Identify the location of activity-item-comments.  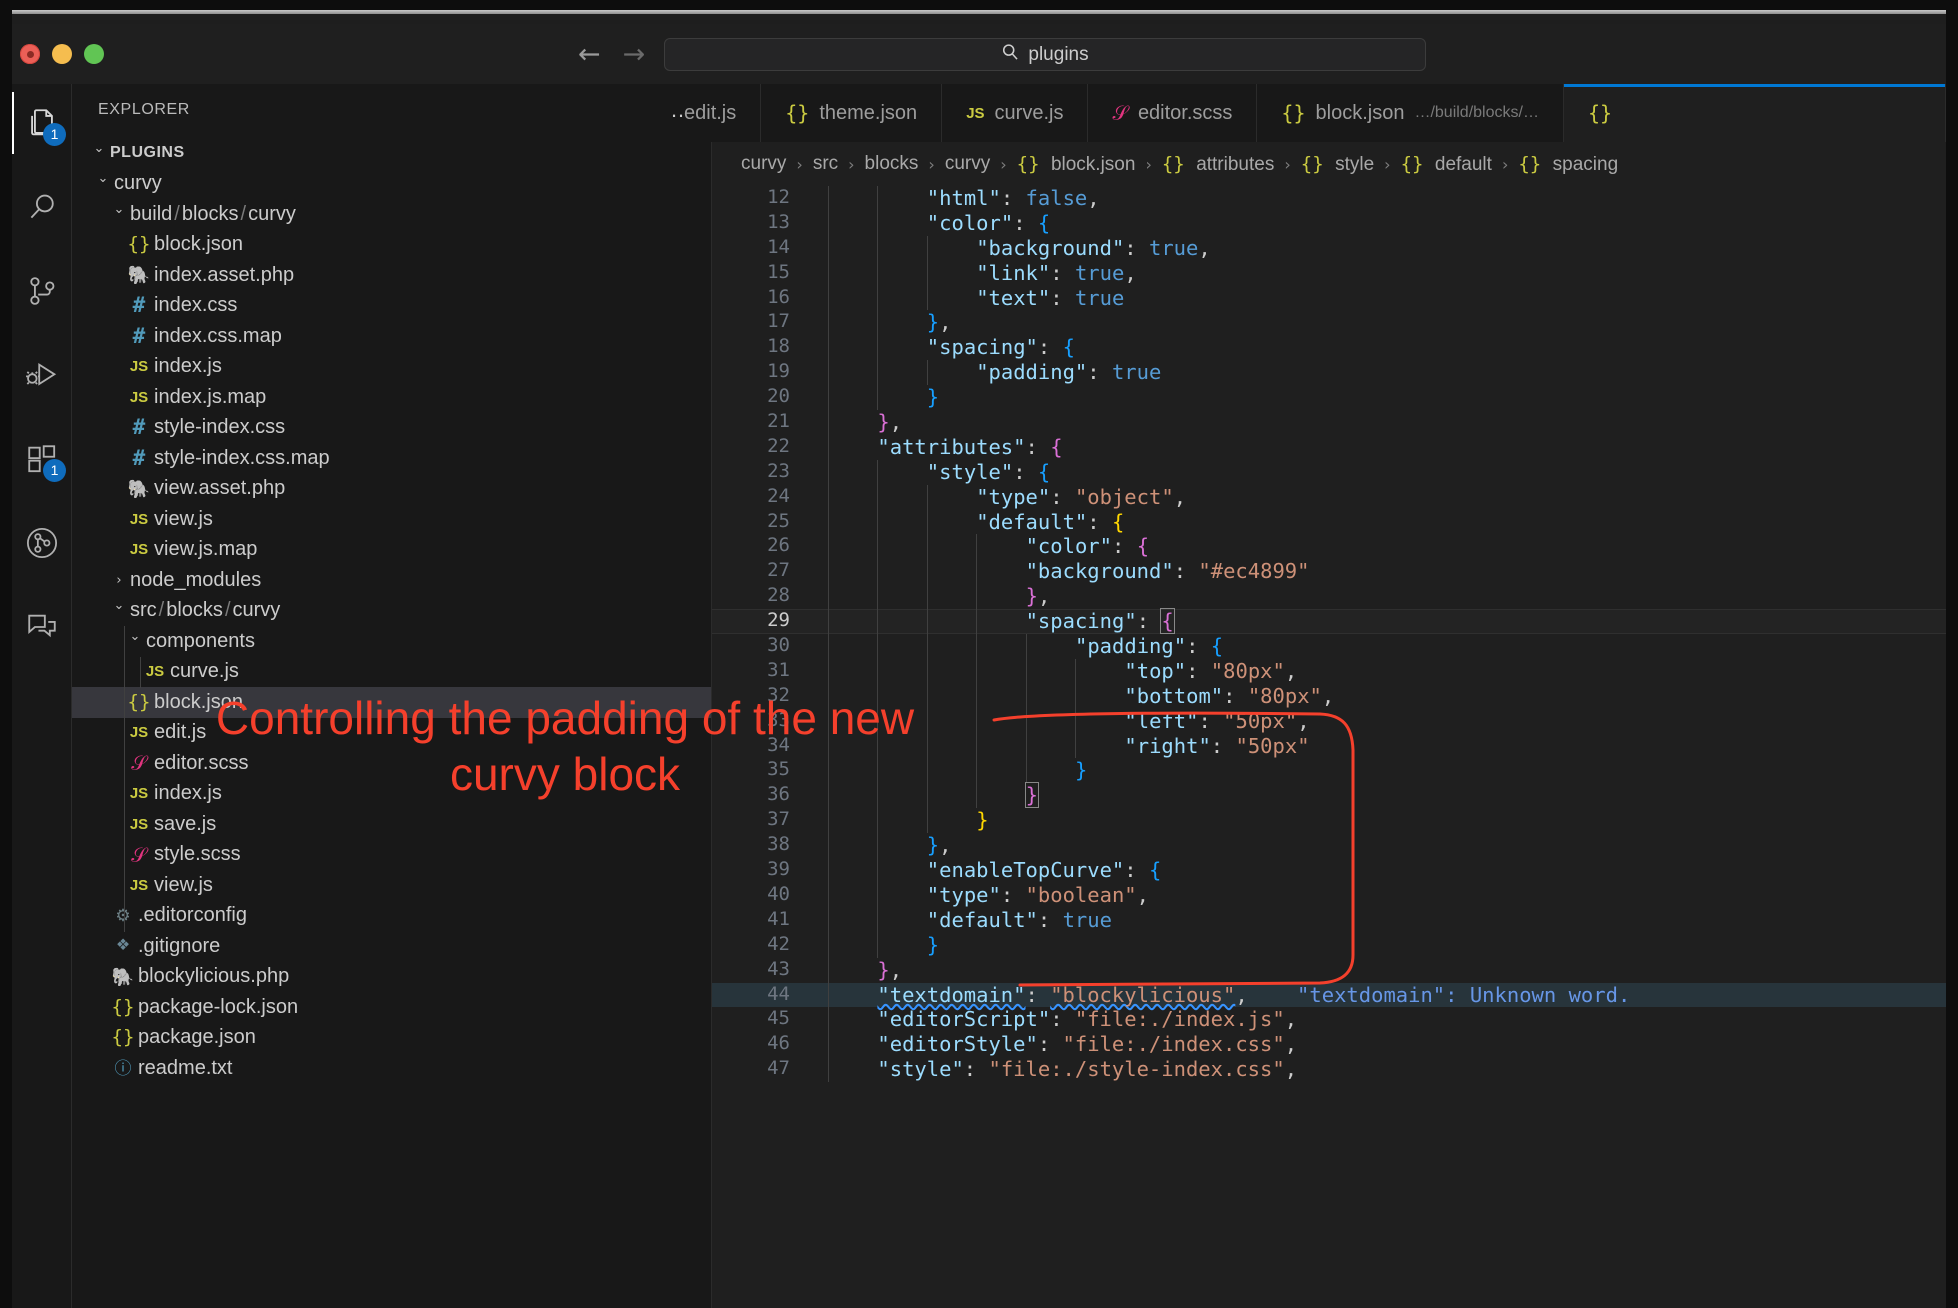
(42, 627).